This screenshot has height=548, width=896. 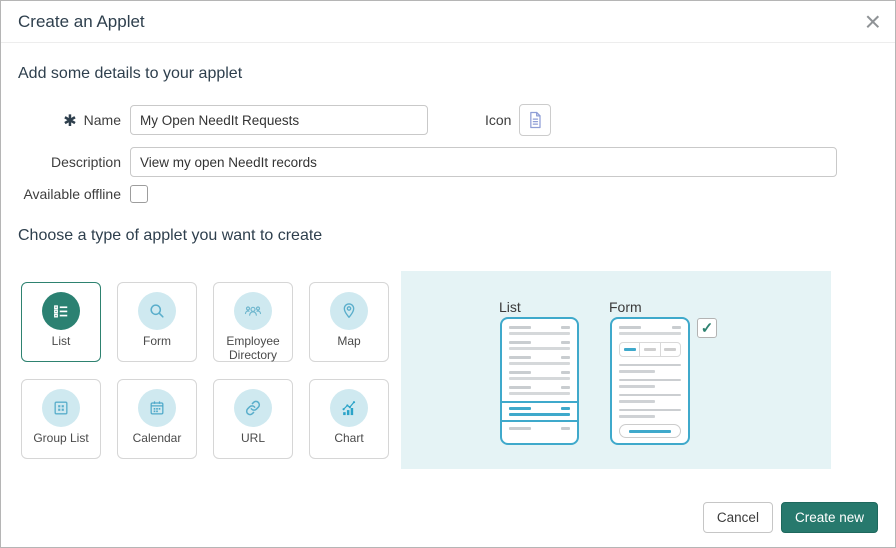 What do you see at coordinates (539, 381) in the screenshot?
I see `list-preview-mockup` at bounding box center [539, 381].